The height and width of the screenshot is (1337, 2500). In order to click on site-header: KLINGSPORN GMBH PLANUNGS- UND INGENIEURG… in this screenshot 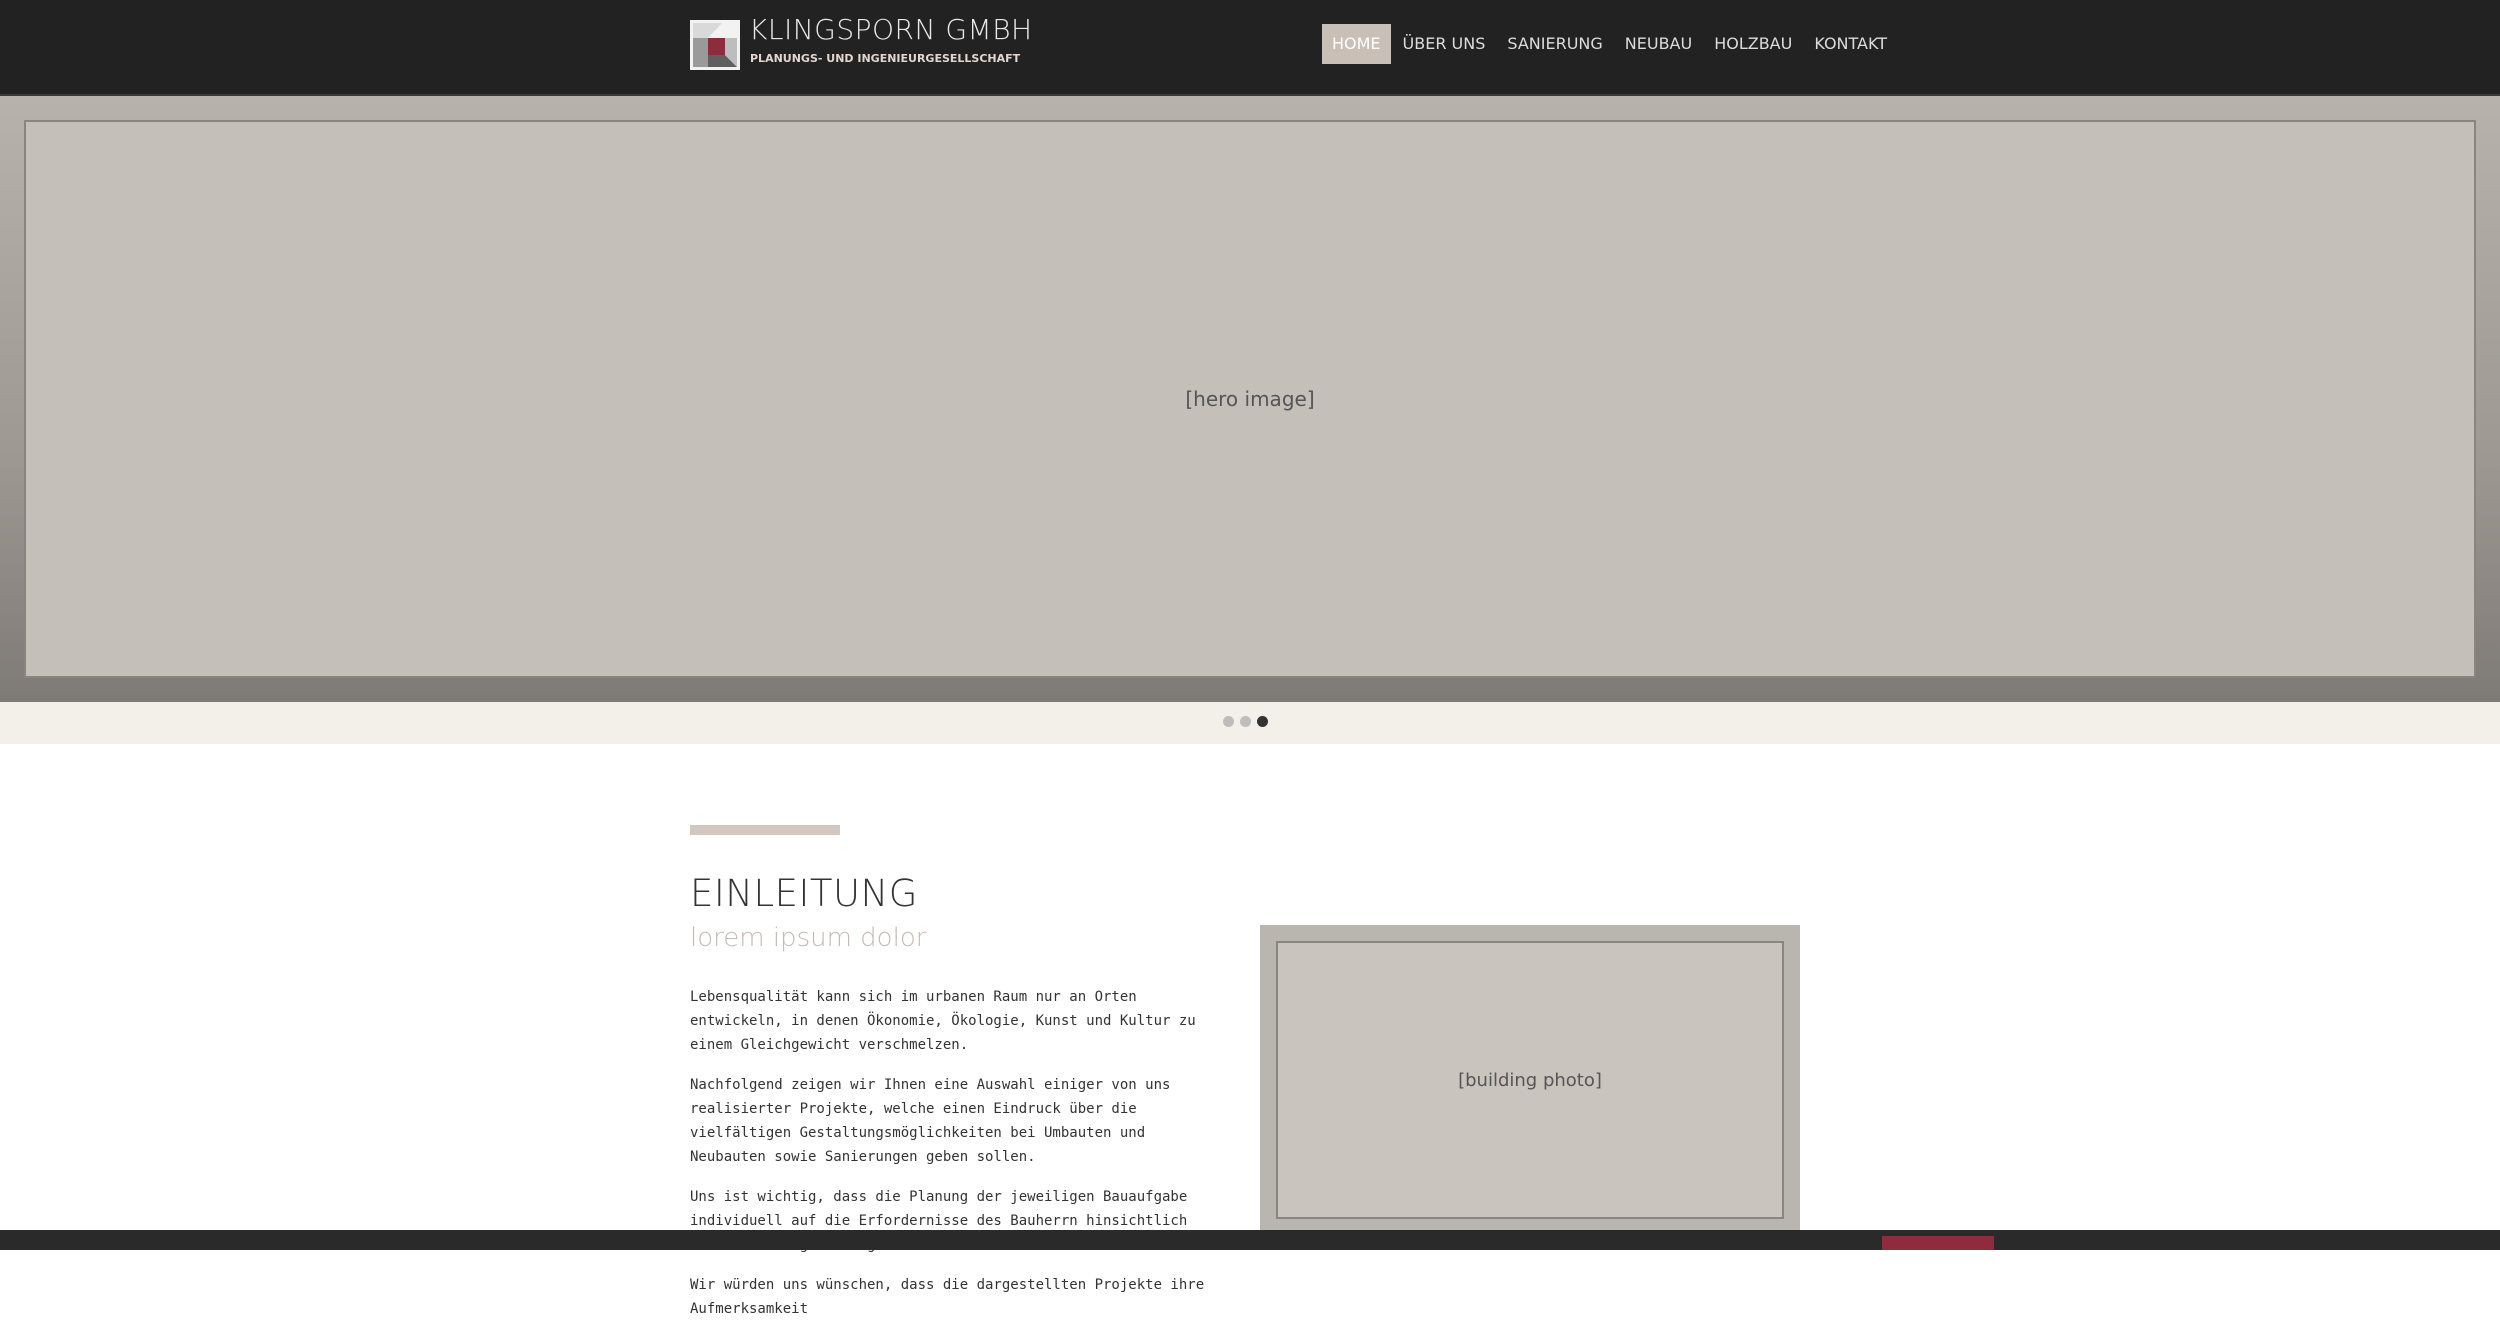, I will do `click(1250, 48)`.